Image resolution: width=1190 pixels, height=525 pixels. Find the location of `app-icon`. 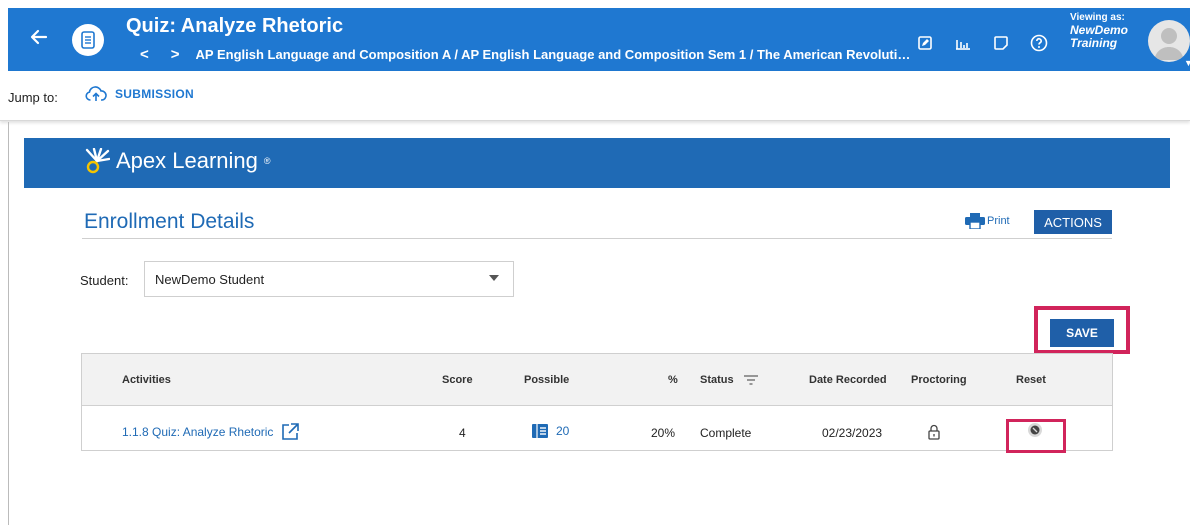

app-icon is located at coordinates (88, 40).